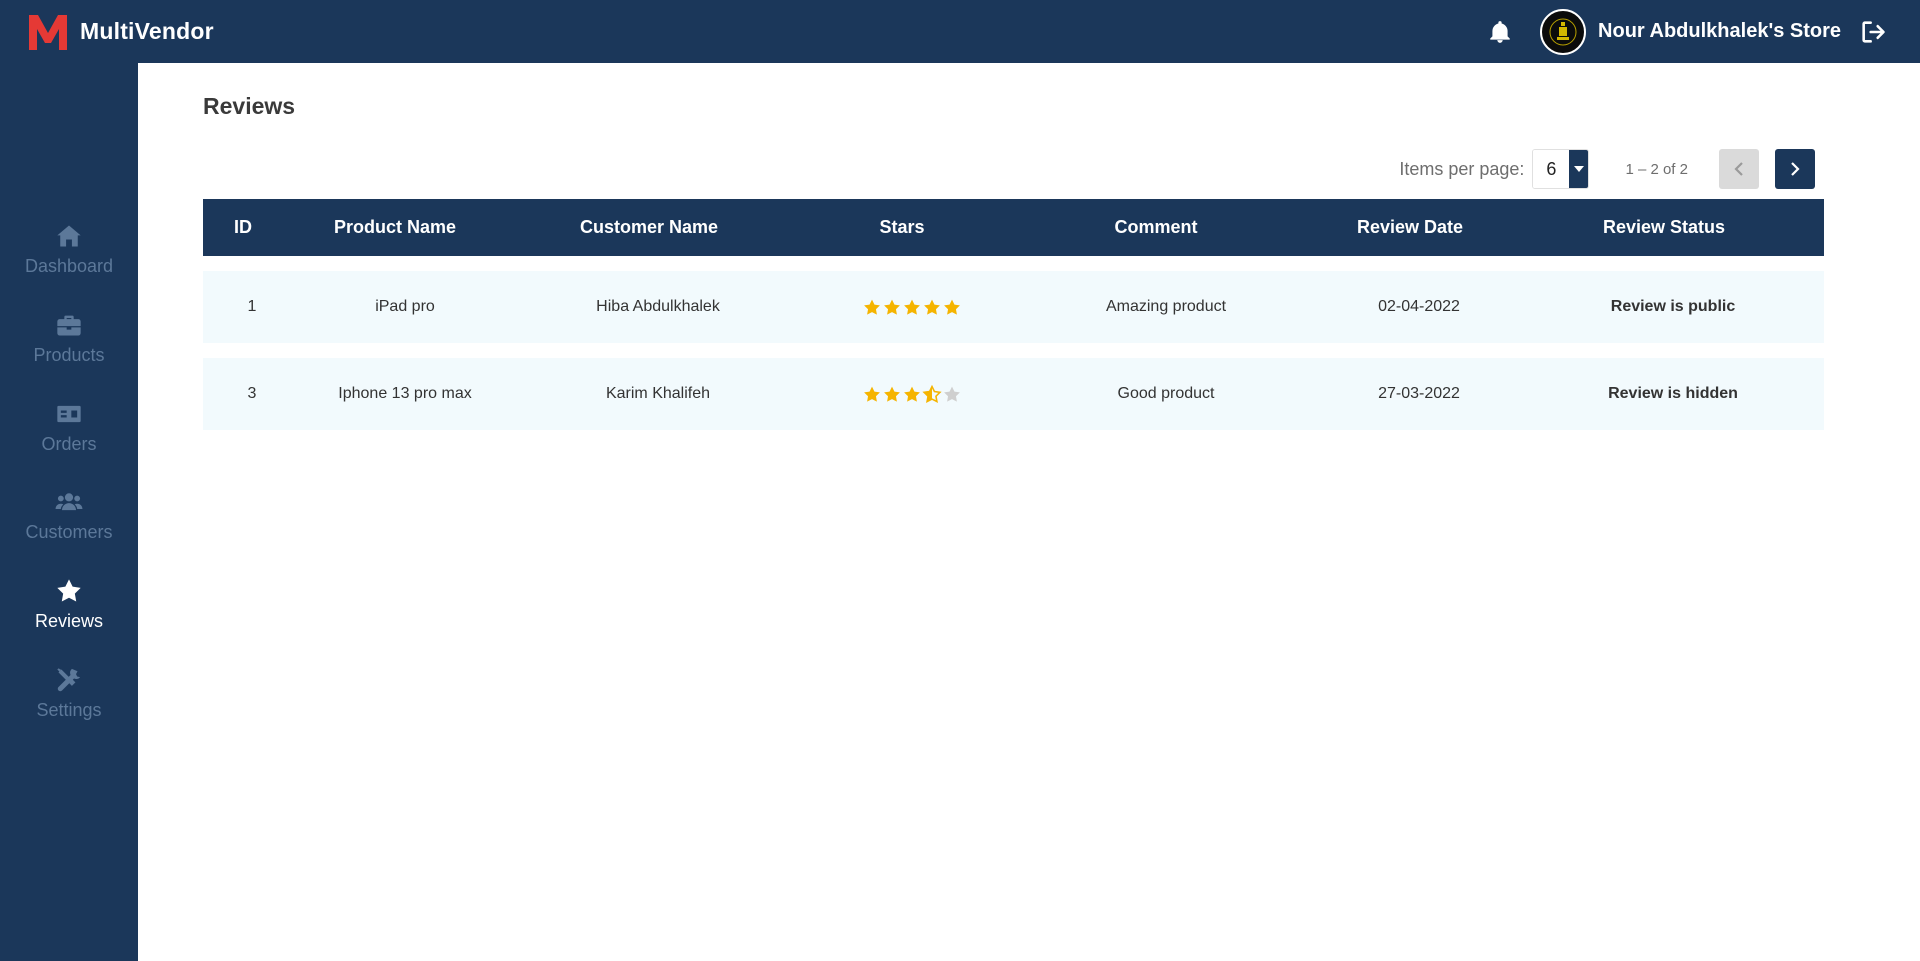 The image size is (1920, 961). What do you see at coordinates (658, 306) in the screenshot?
I see `cell-customer-name: Hiba Abdulkhalek` at bounding box center [658, 306].